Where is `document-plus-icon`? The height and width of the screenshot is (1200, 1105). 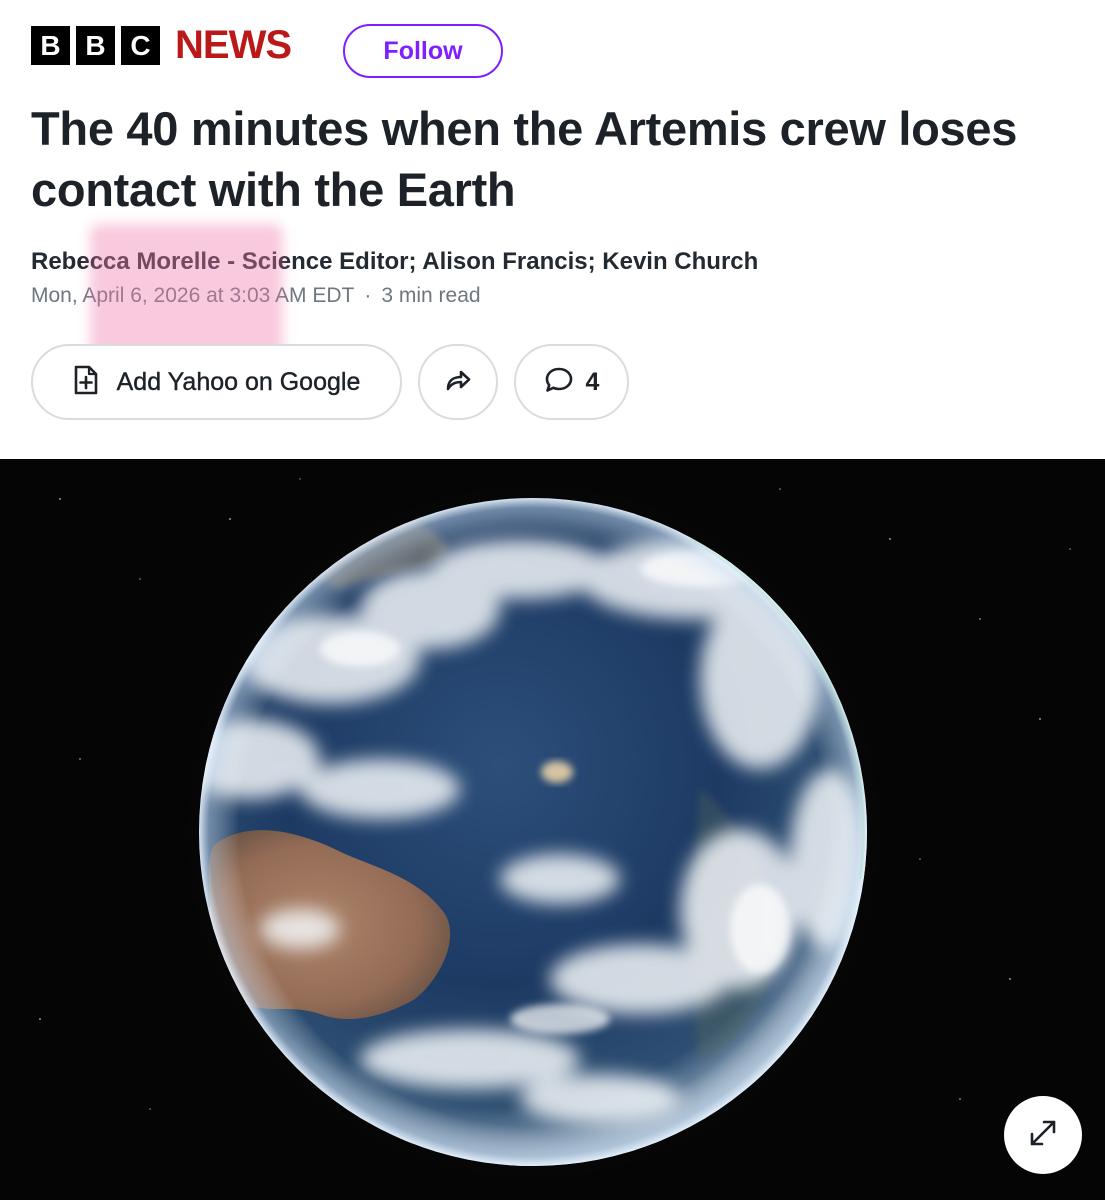
document-plus-icon is located at coordinates (86, 382).